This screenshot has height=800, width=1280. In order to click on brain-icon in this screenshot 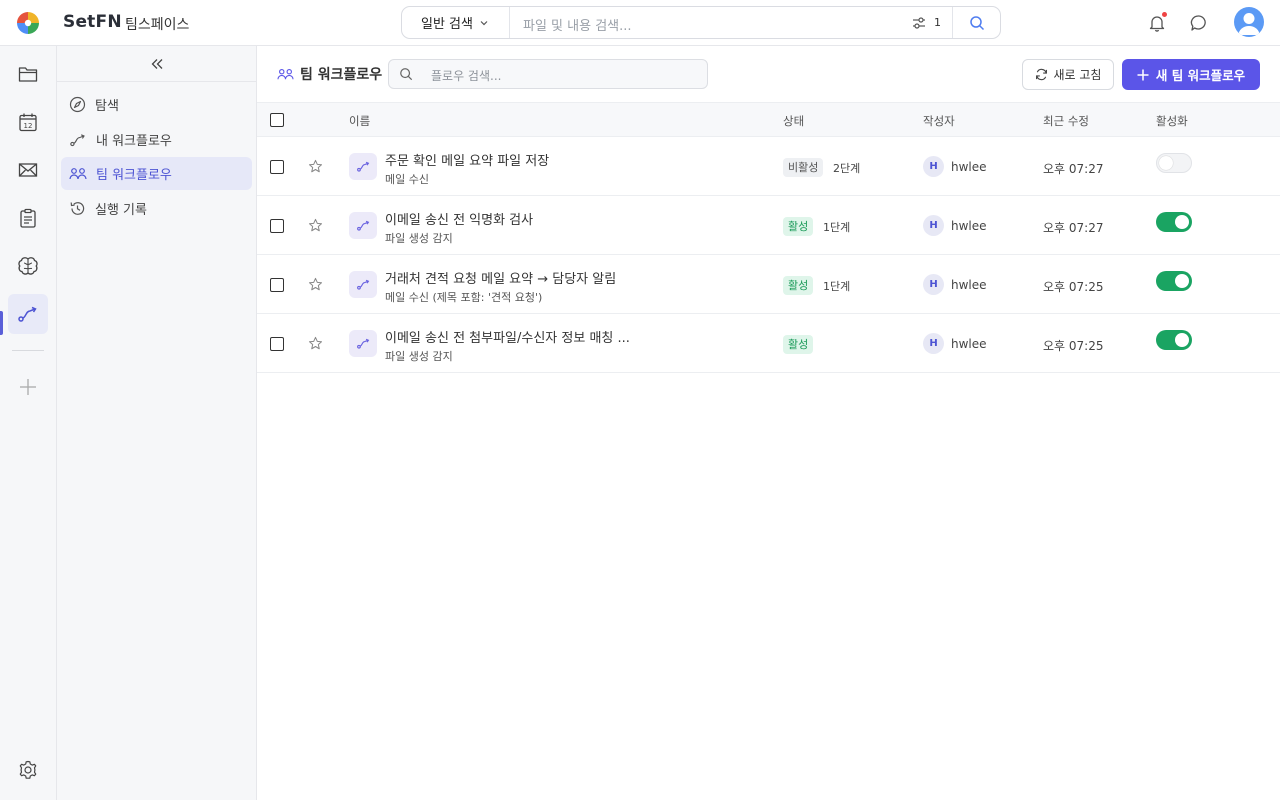, I will do `click(28, 266)`.